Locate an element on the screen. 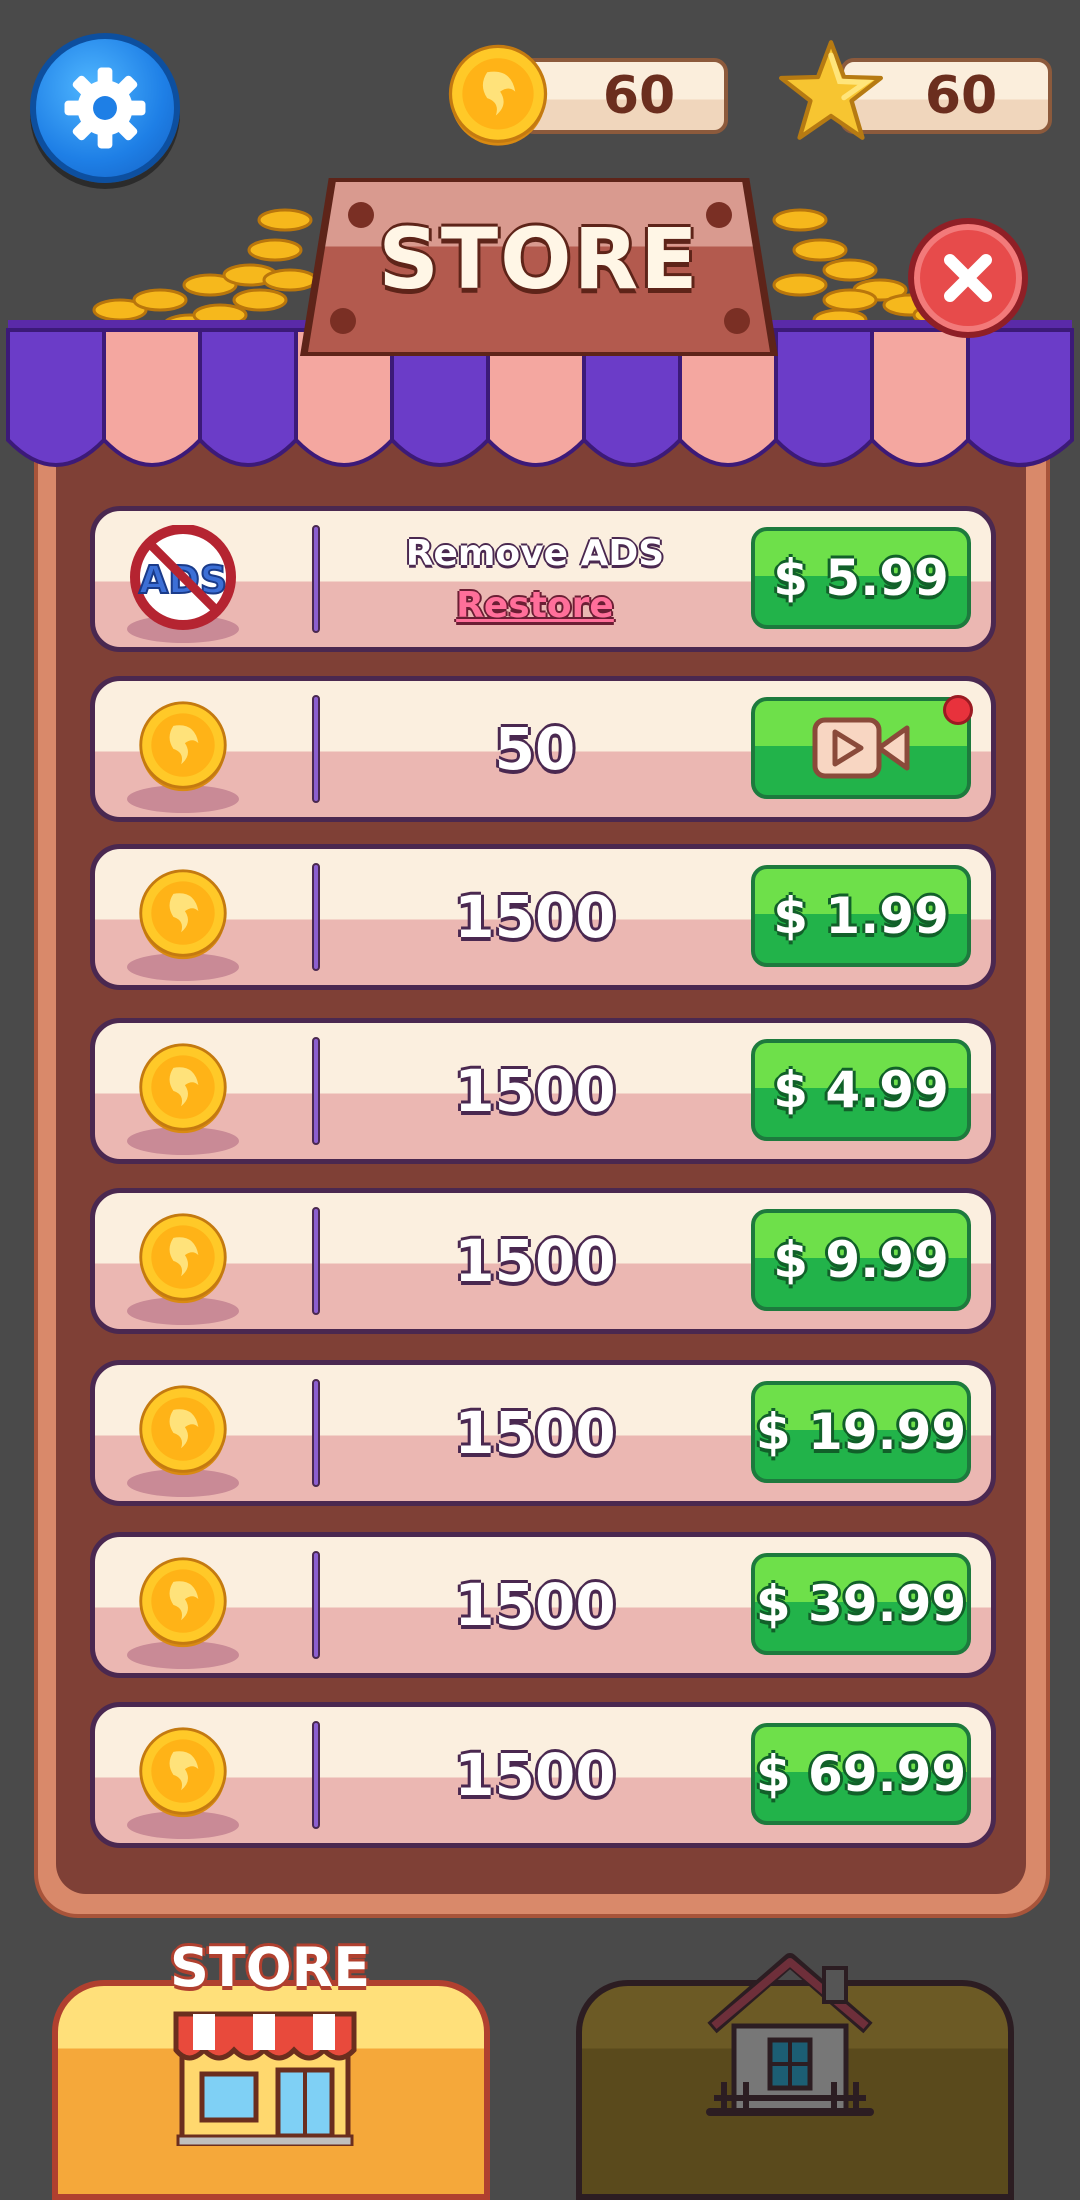  close-button is located at coordinates (968, 278).